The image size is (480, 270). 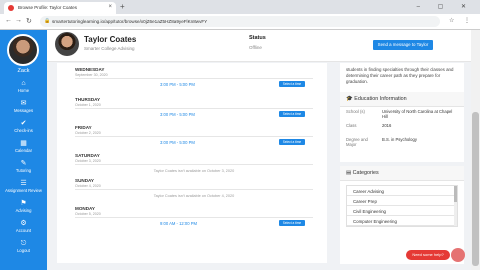 What do you see at coordinates (357, 142) in the screenshot?
I see `education-key: Degree and Major` at bounding box center [357, 142].